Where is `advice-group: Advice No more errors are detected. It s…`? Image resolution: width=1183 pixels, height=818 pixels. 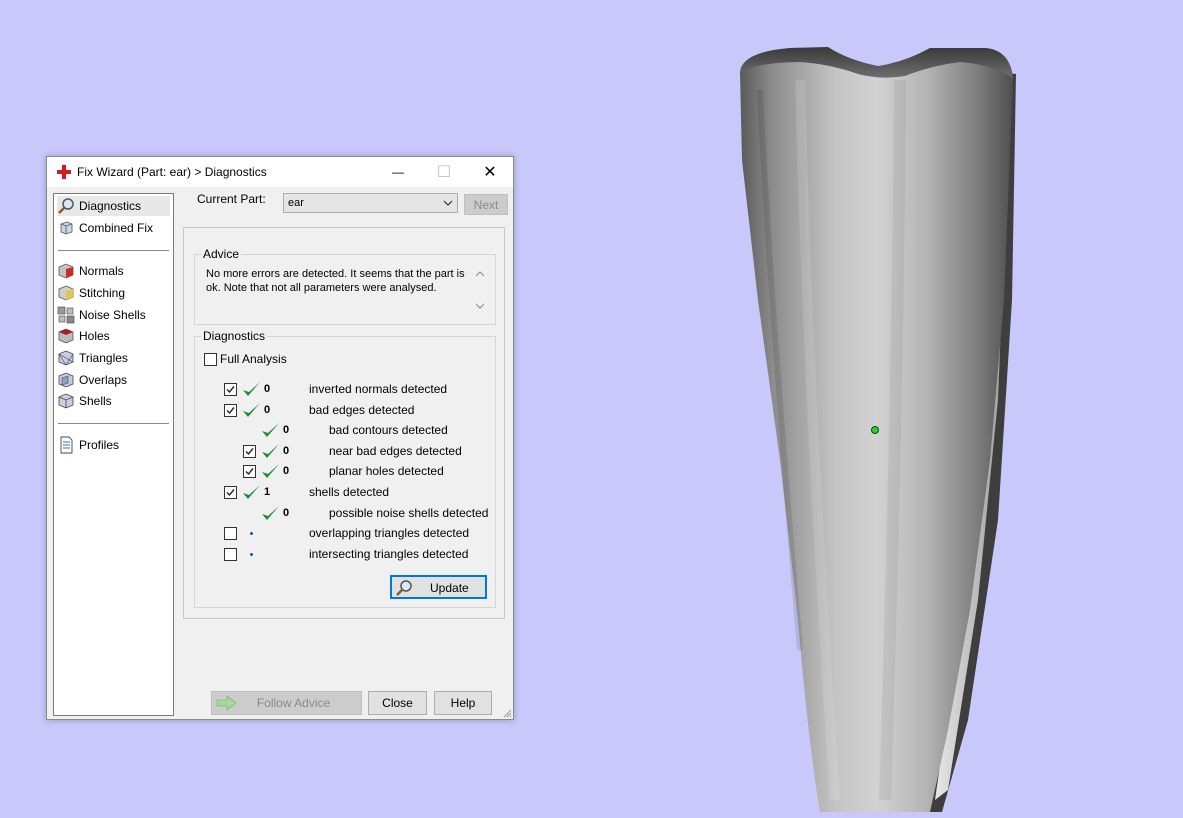
advice-group: Advice No more errors are detected. It s… is located at coordinates (345, 286).